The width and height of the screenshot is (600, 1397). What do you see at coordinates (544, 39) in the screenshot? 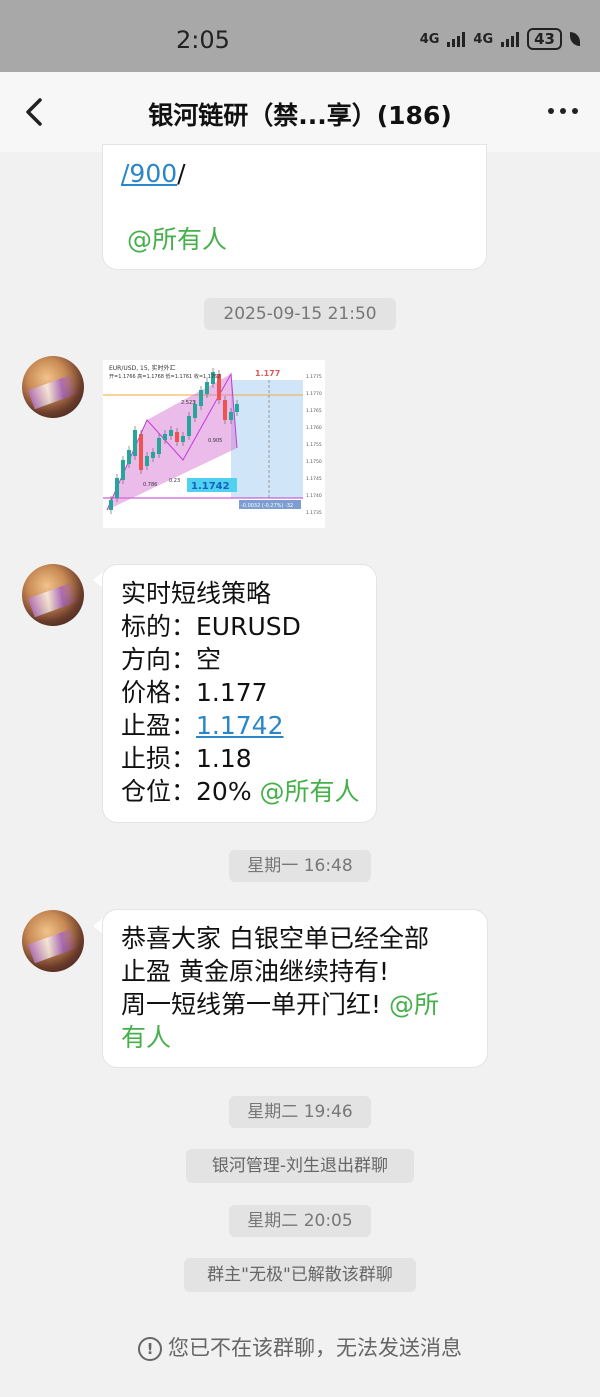
I see `battery-icon: 43` at bounding box center [544, 39].